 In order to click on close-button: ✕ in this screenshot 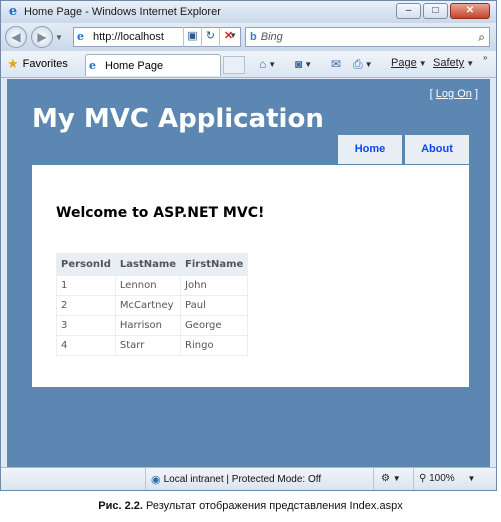, I will do `click(470, 11)`.